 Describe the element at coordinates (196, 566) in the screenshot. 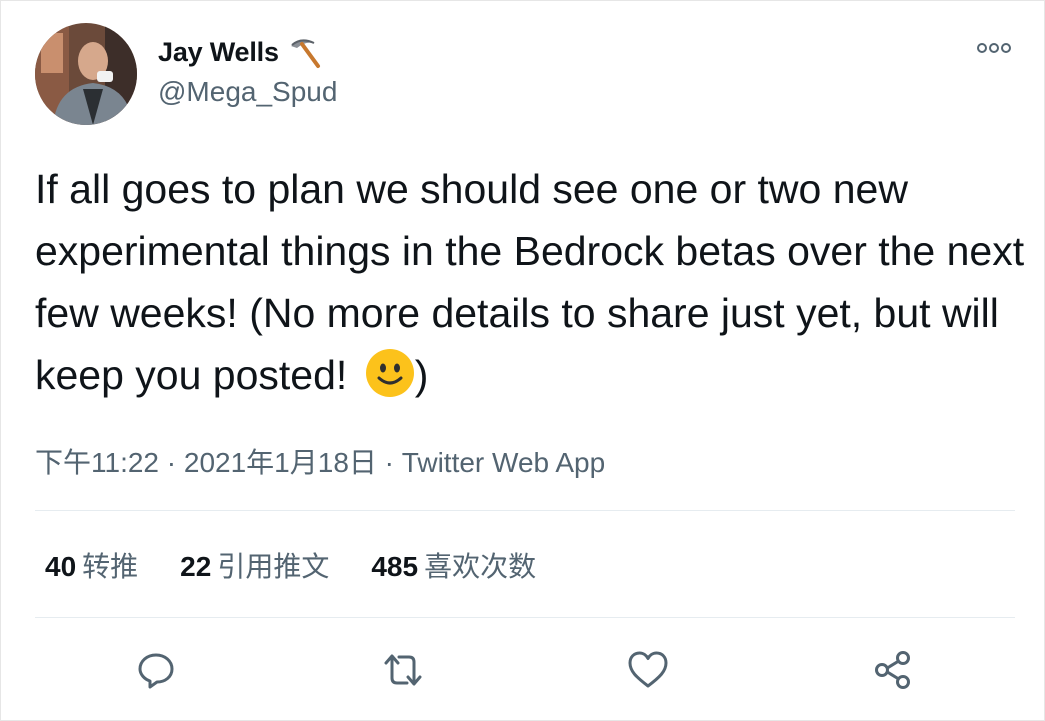

I see `quotes-count: 22` at that location.